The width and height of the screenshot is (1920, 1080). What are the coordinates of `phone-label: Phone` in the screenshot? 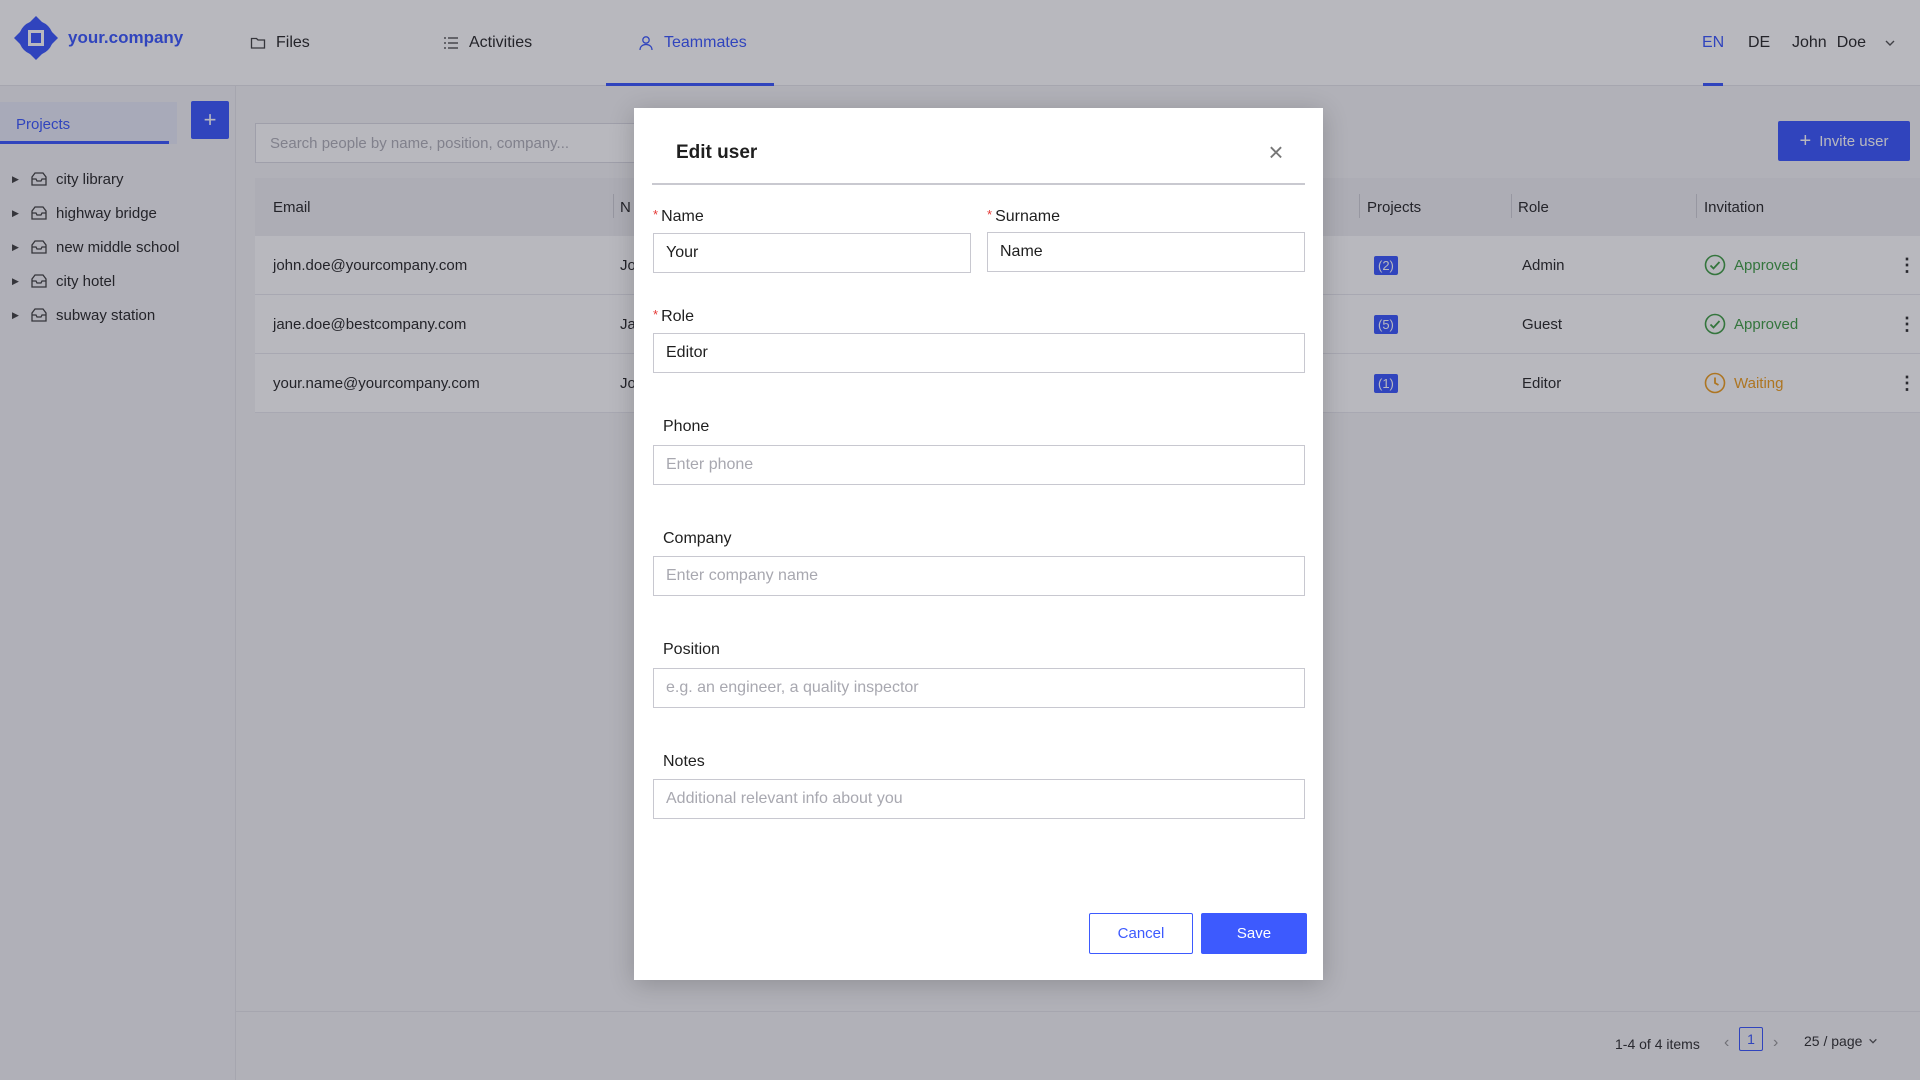 It's located at (686, 426).